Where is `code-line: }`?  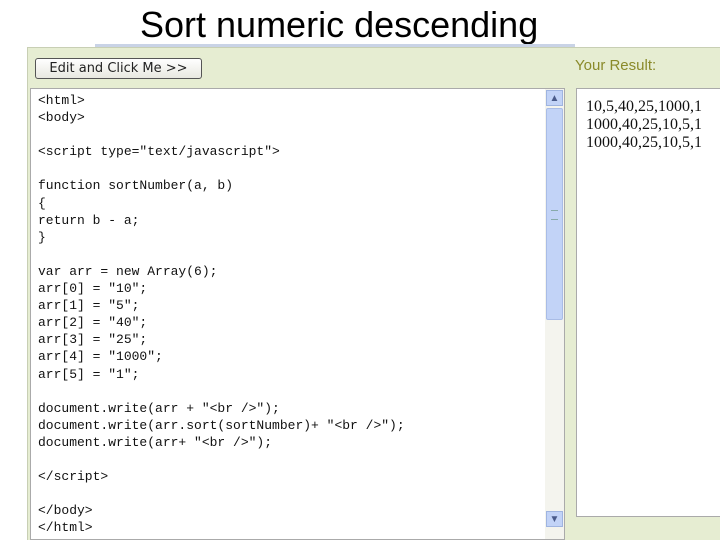 code-line: } is located at coordinates (42, 237).